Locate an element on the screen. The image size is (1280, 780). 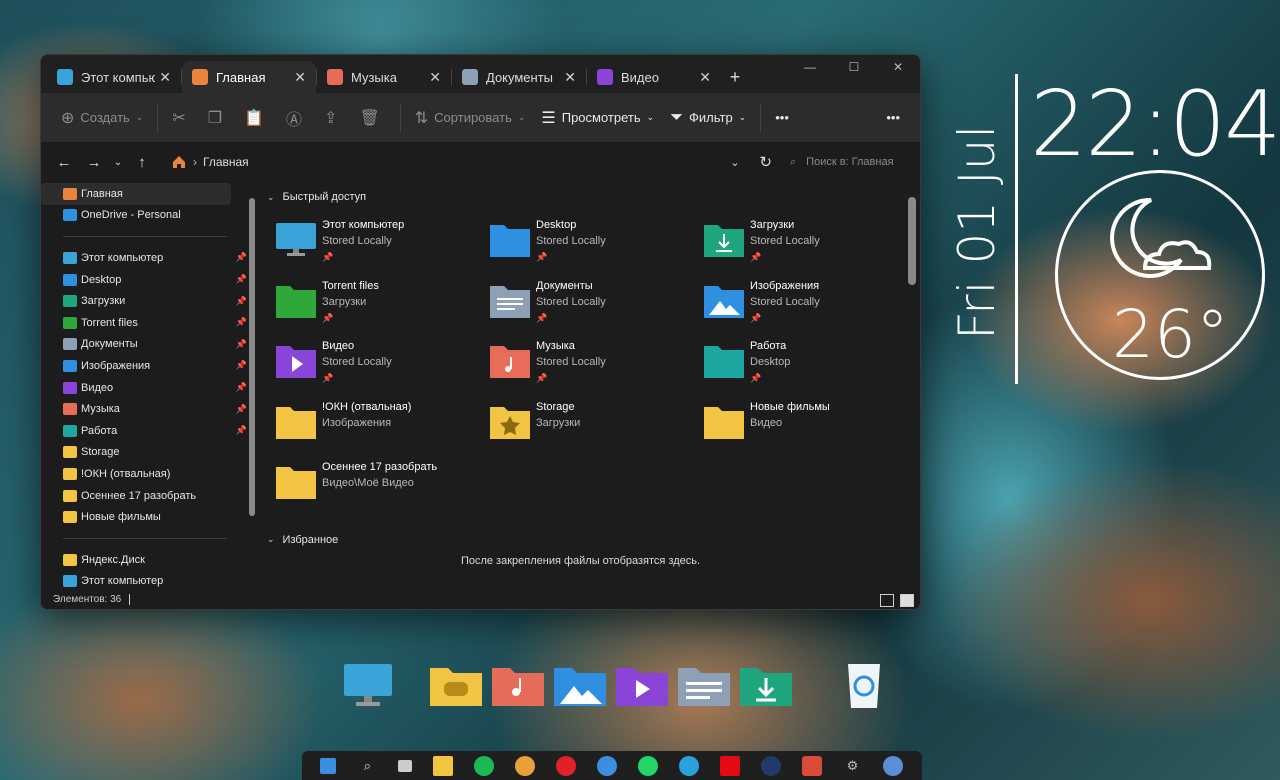
filter-button: ⏷ Фильтр ⌄ is located at coordinates (708, 118).